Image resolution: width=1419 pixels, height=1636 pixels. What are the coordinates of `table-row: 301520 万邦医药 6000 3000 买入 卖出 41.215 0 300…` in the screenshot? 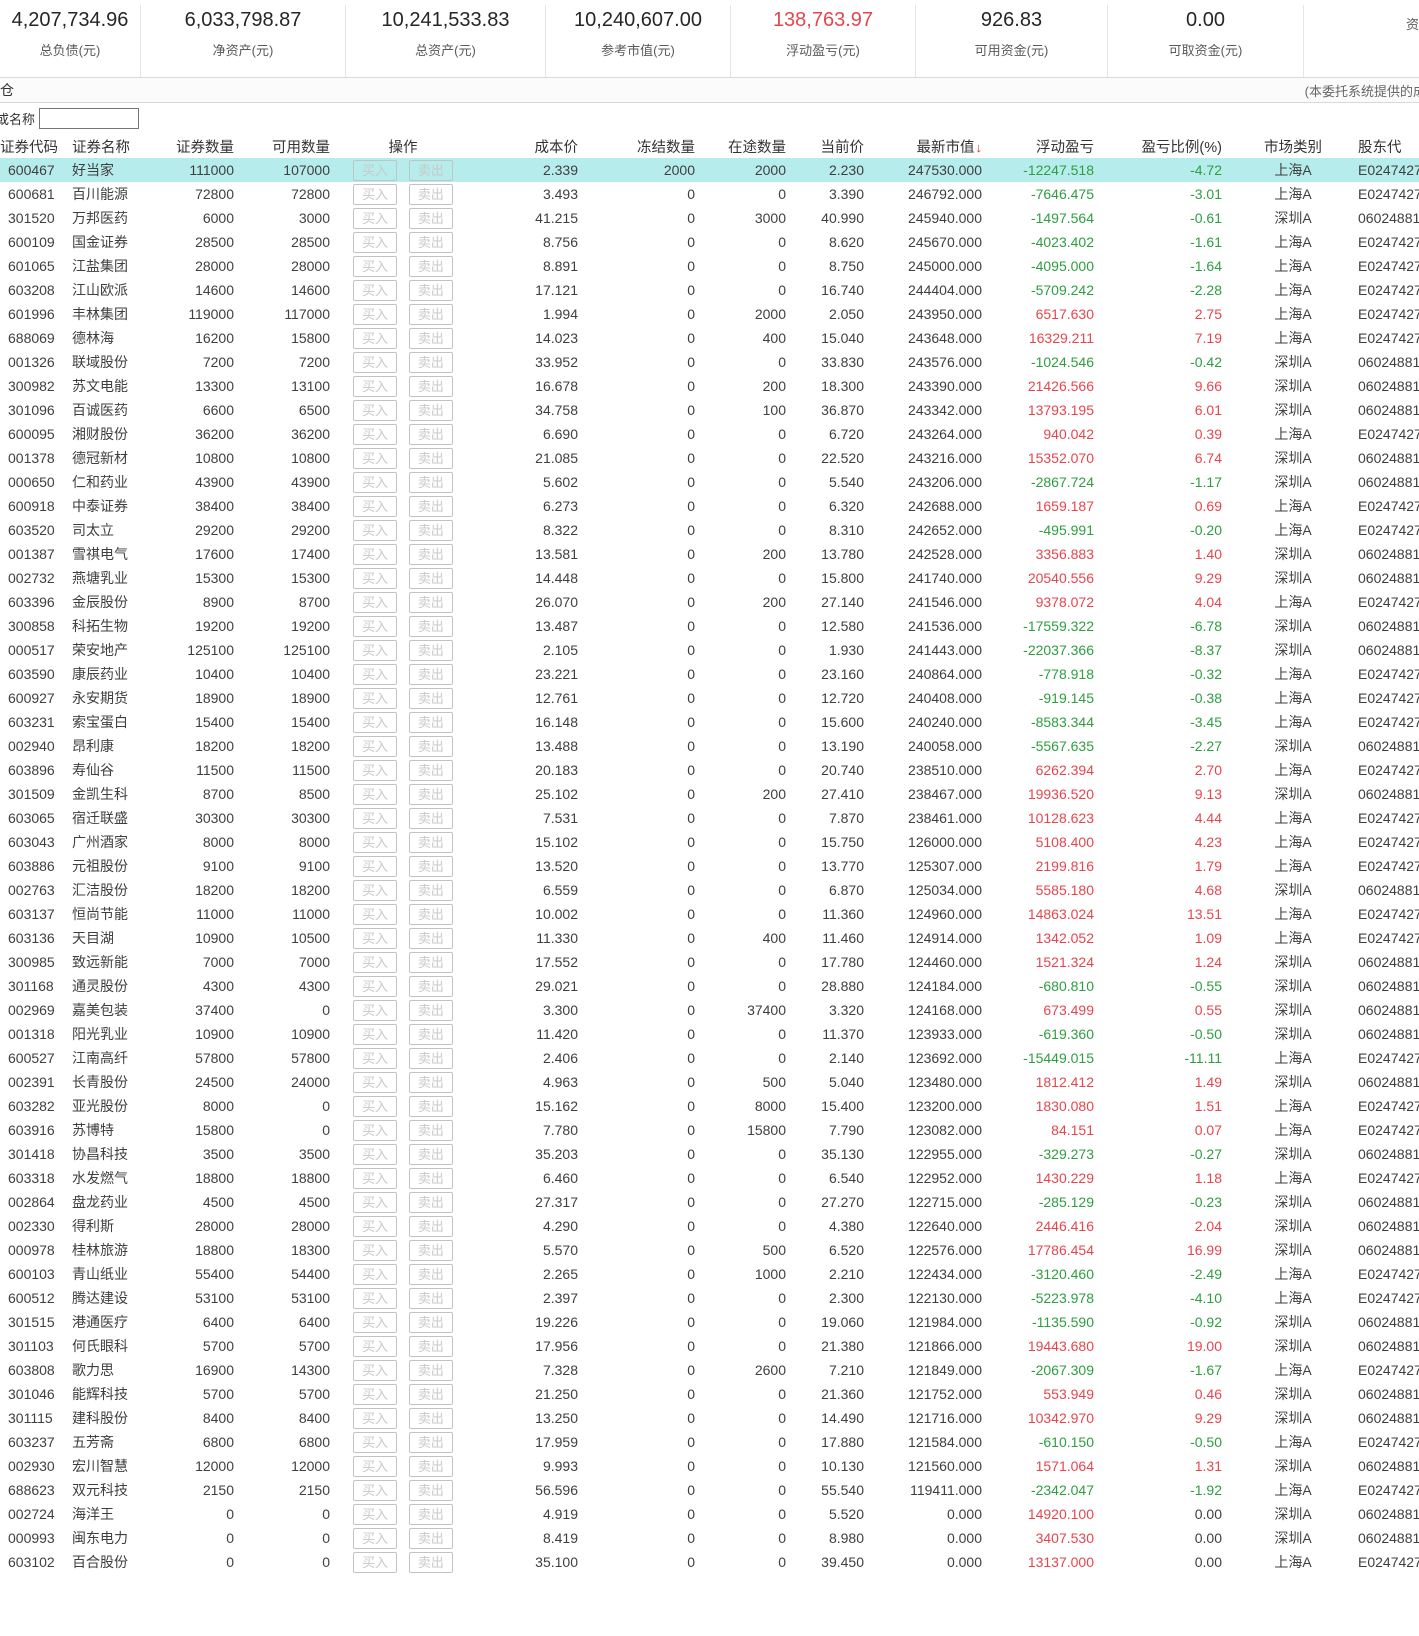 It's located at (709, 218).